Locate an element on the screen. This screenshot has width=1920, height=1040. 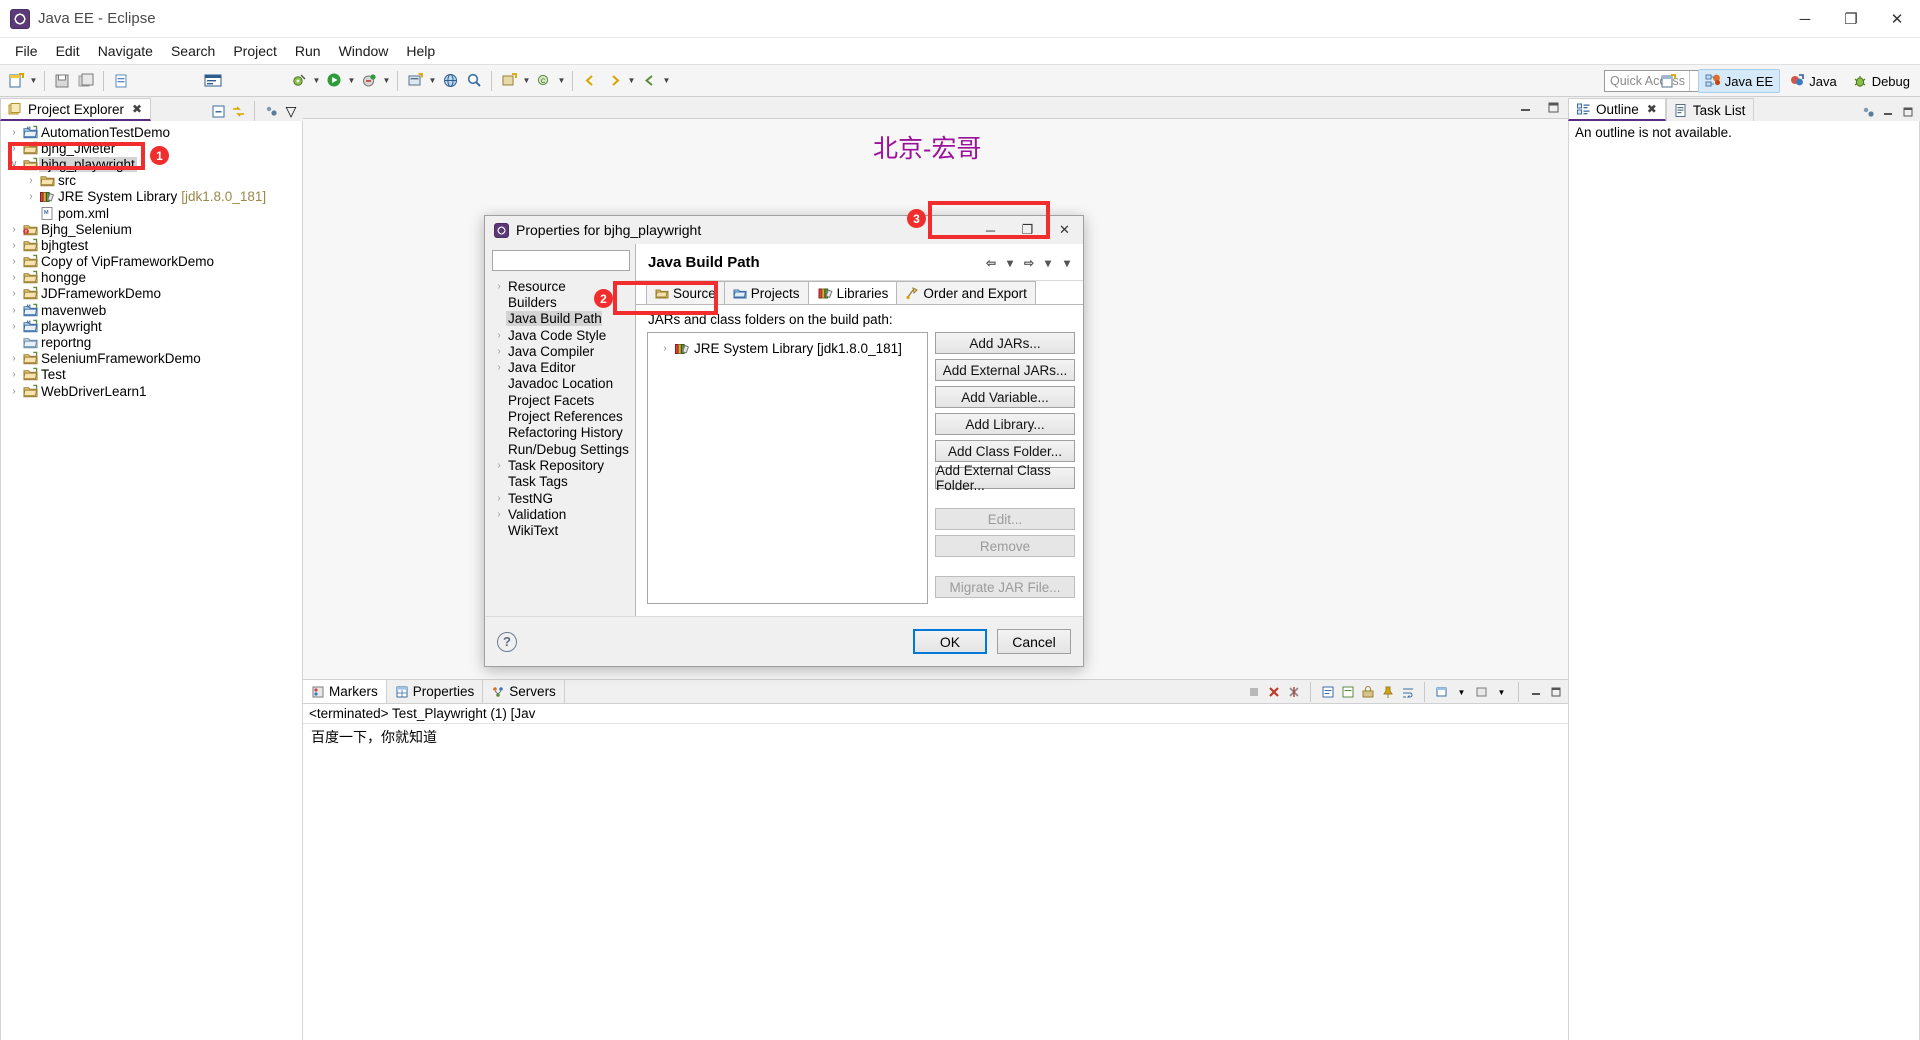
console-view-2-icon is located at coordinates (1347, 692).